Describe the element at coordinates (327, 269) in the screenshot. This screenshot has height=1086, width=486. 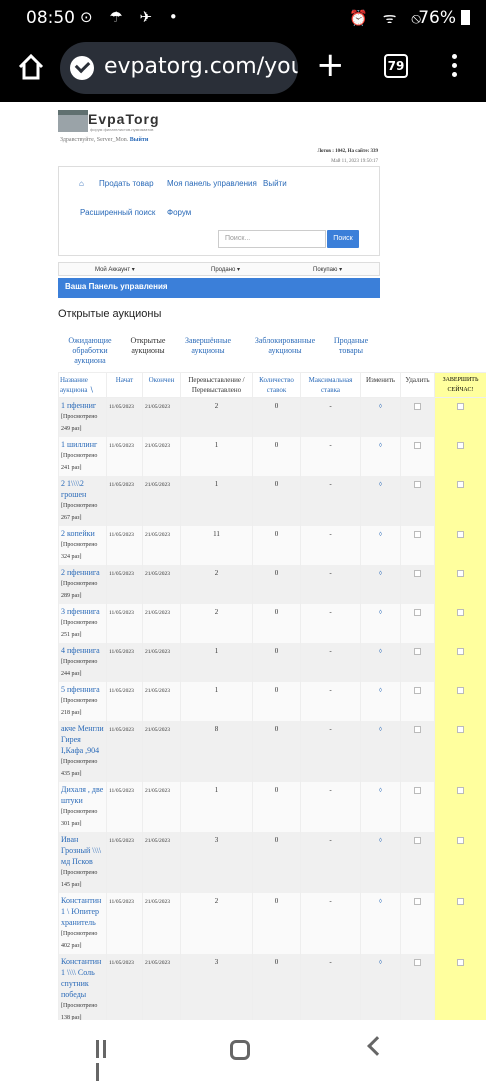
I see `tab-bought: Покупаю ▾` at that location.